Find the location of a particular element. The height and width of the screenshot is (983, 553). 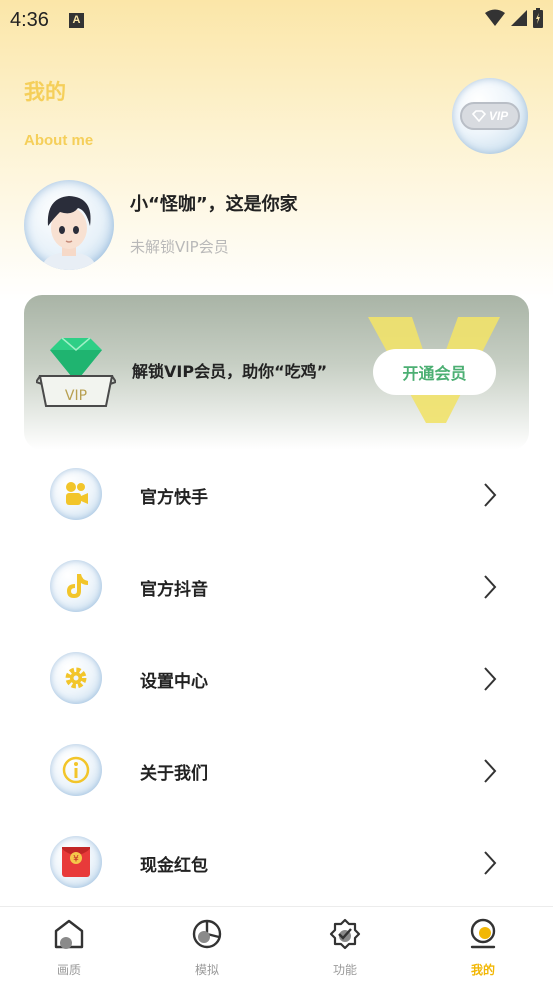

anime-avatar-image is located at coordinates (69, 233).